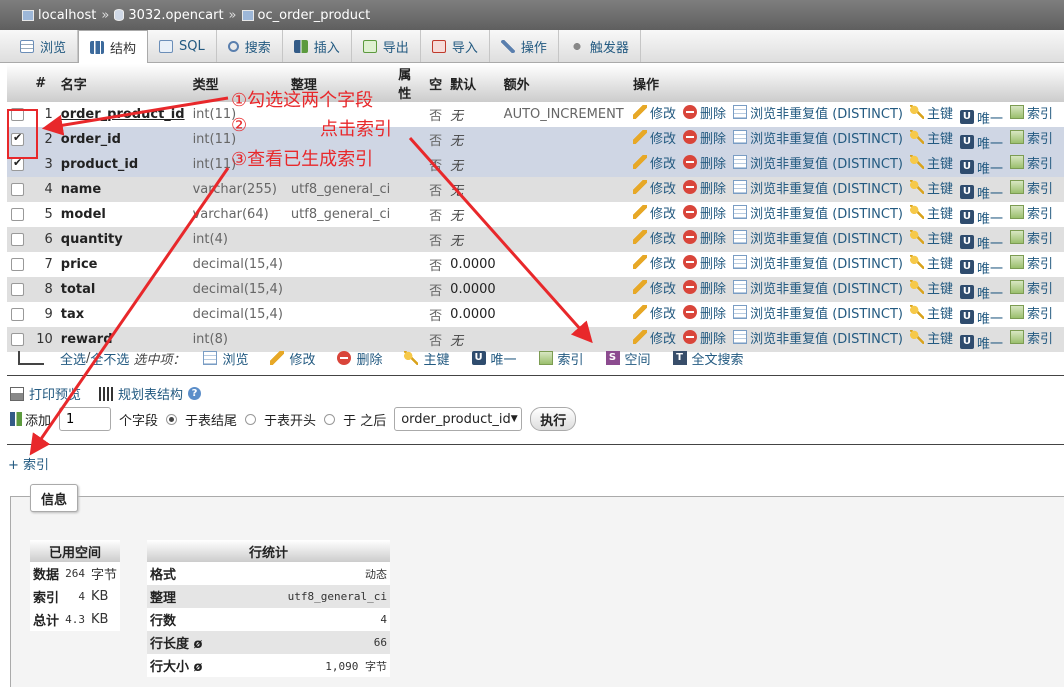 The height and width of the screenshot is (687, 1064). Describe the element at coordinates (113, 46) in the screenshot. I see `tab-structure: 结构` at that location.